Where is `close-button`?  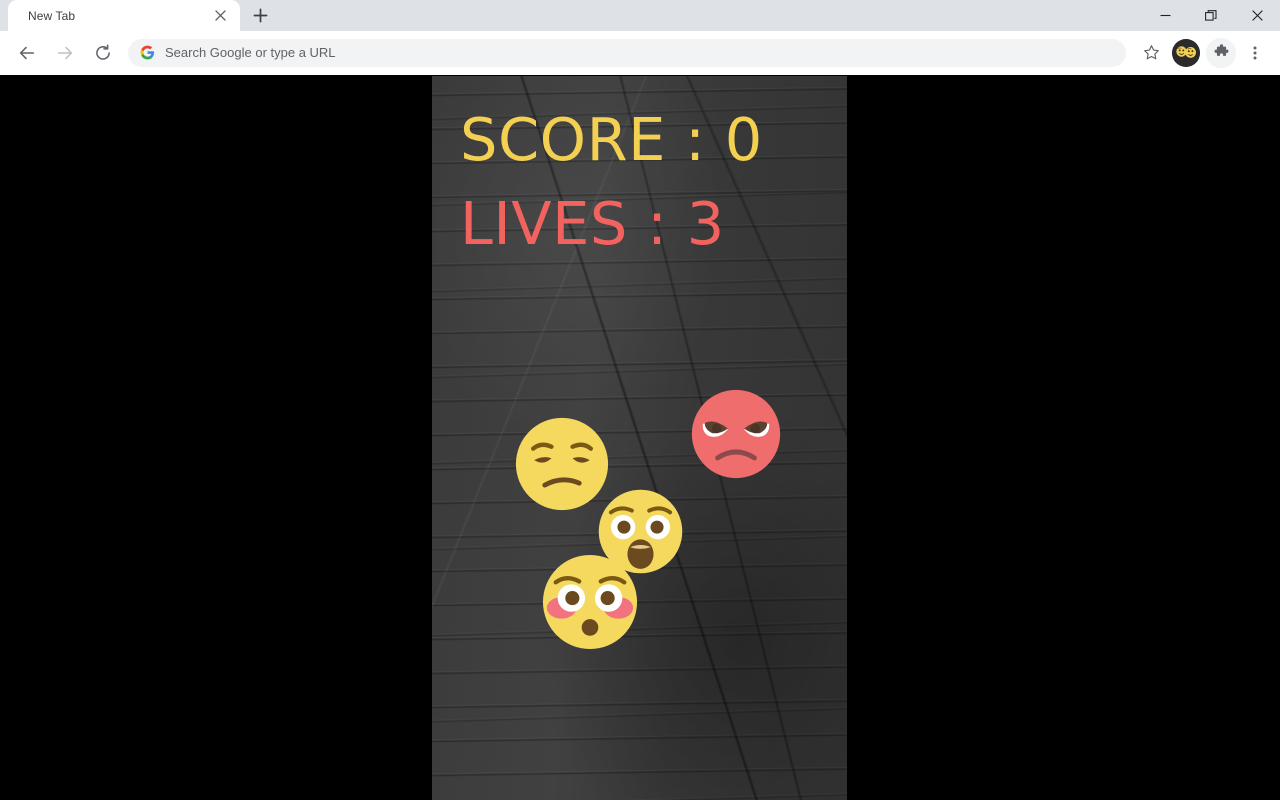
close-button is located at coordinates (1257, 15).